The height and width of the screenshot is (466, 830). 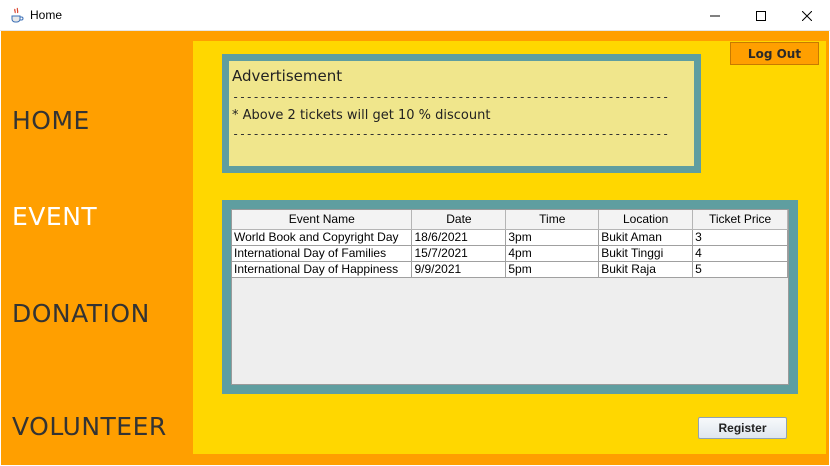 What do you see at coordinates (646, 253) in the screenshot?
I see `table-cell: Bukit Tinggi` at bounding box center [646, 253].